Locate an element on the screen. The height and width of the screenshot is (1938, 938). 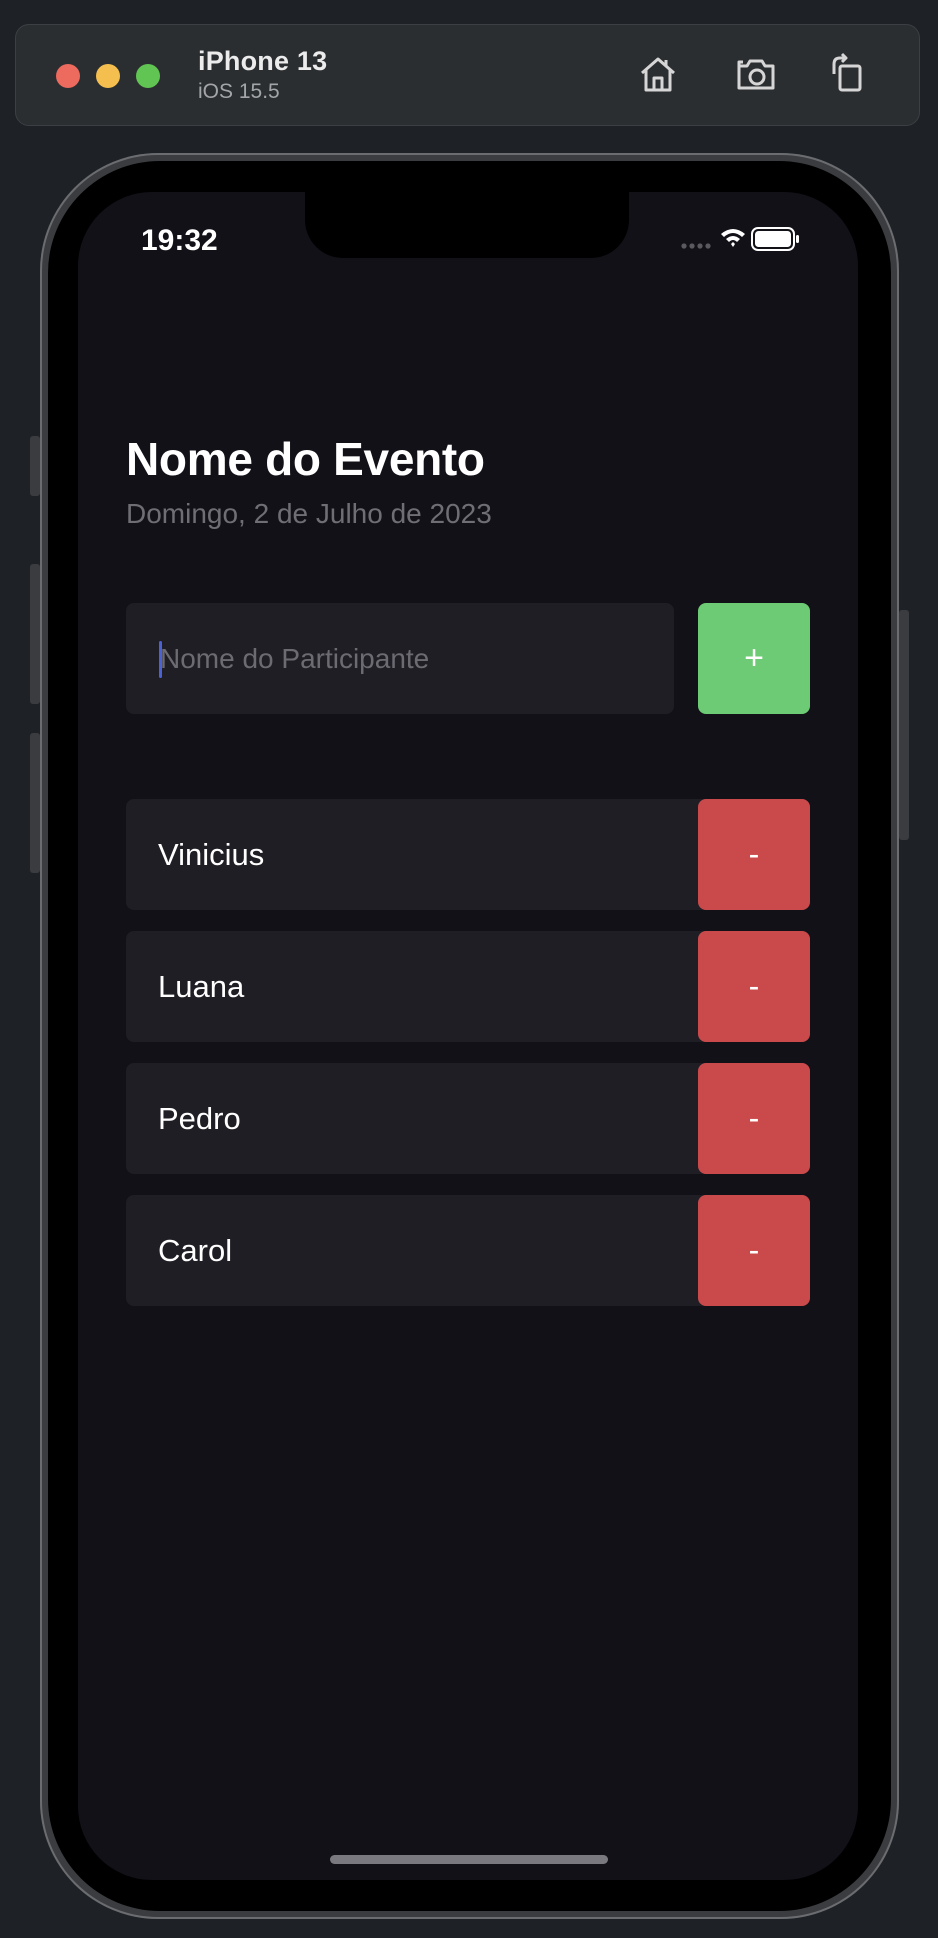
status-time: 19:32 is located at coordinates (179, 240).